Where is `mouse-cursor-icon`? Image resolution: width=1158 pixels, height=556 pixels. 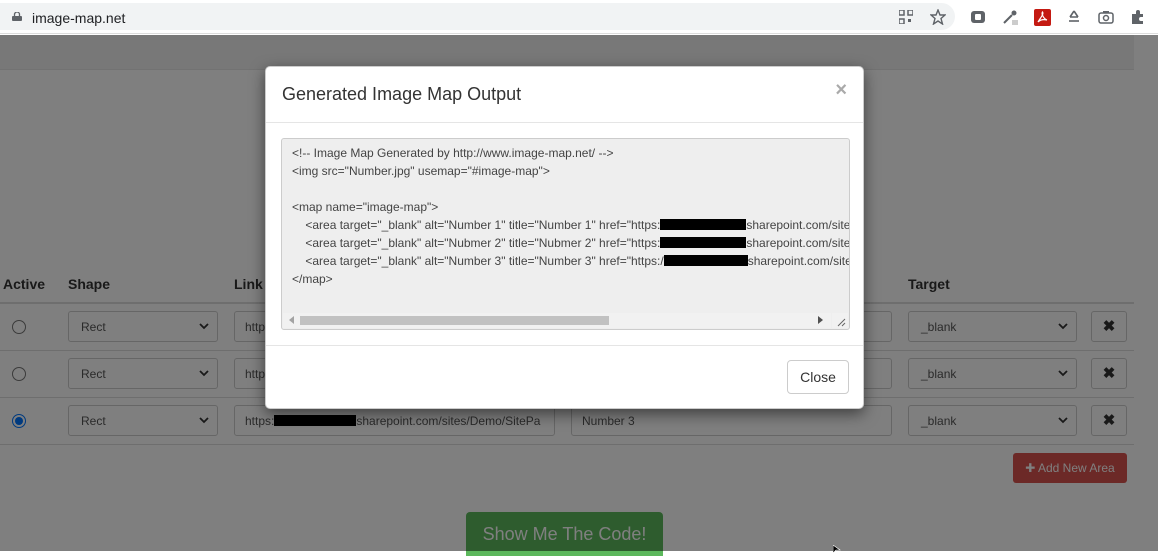
mouse-cursor-icon is located at coordinates (837, 549).